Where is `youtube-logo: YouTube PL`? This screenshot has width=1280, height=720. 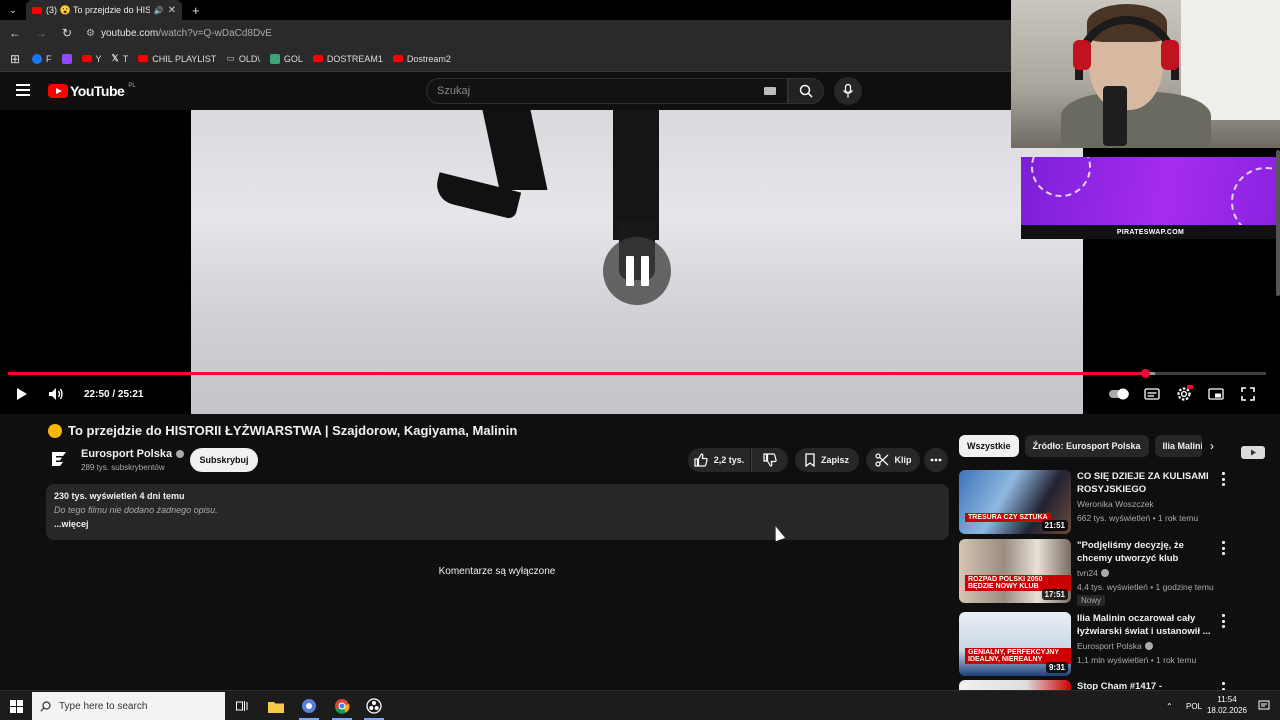 youtube-logo: YouTube PL is located at coordinates (92, 91).